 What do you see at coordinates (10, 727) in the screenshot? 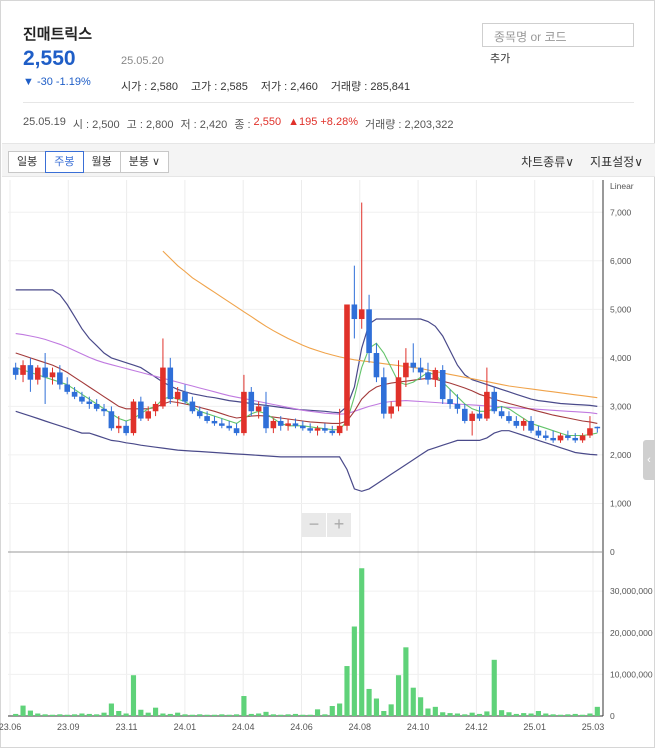
I see `x-tick-label: 23.06` at bounding box center [10, 727].